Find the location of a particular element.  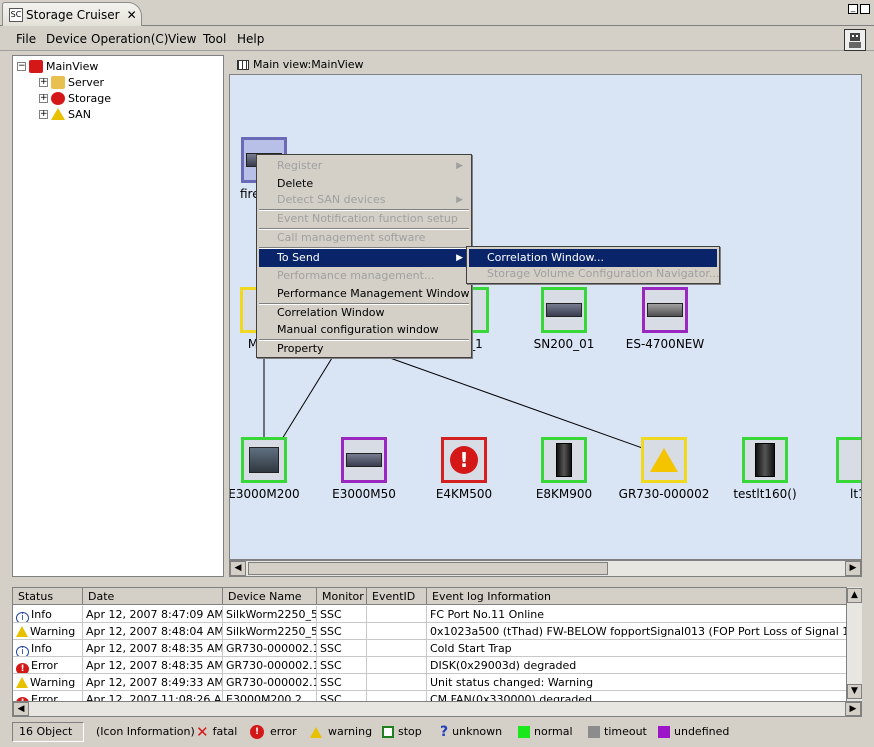

main-view-title: Main view:MainView is located at coordinates (308, 64).